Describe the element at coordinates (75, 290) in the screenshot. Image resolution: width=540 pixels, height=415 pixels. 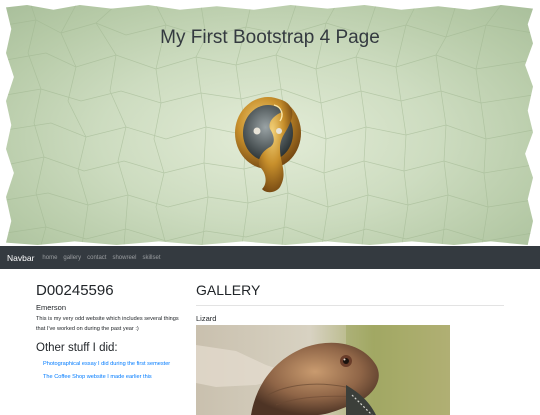
I see `student-id-heading: D00245596` at that location.